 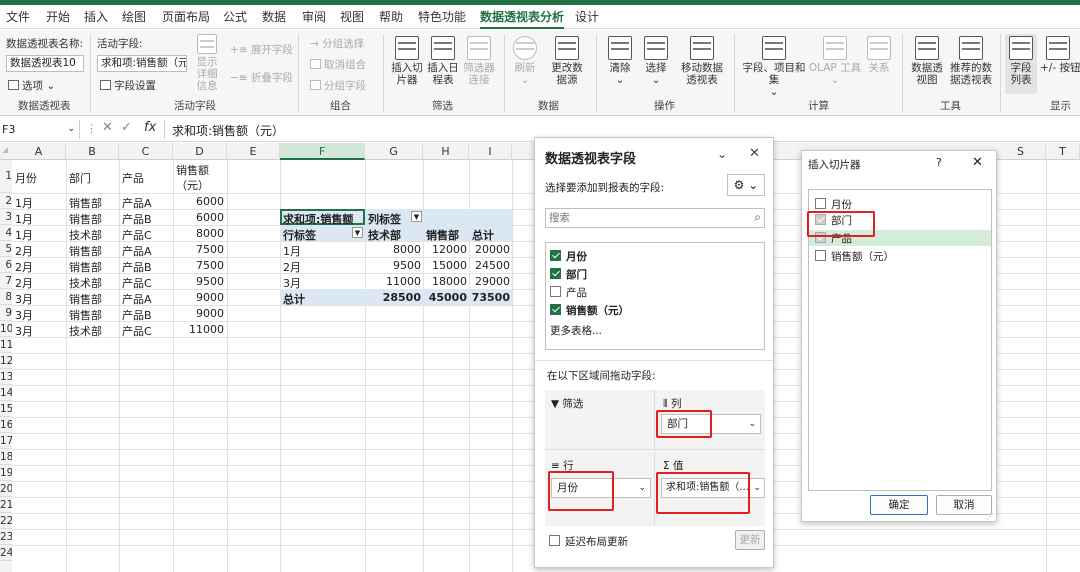 What do you see at coordinates (6, 521) in the screenshot?
I see `row-header: 22` at bounding box center [6, 521].